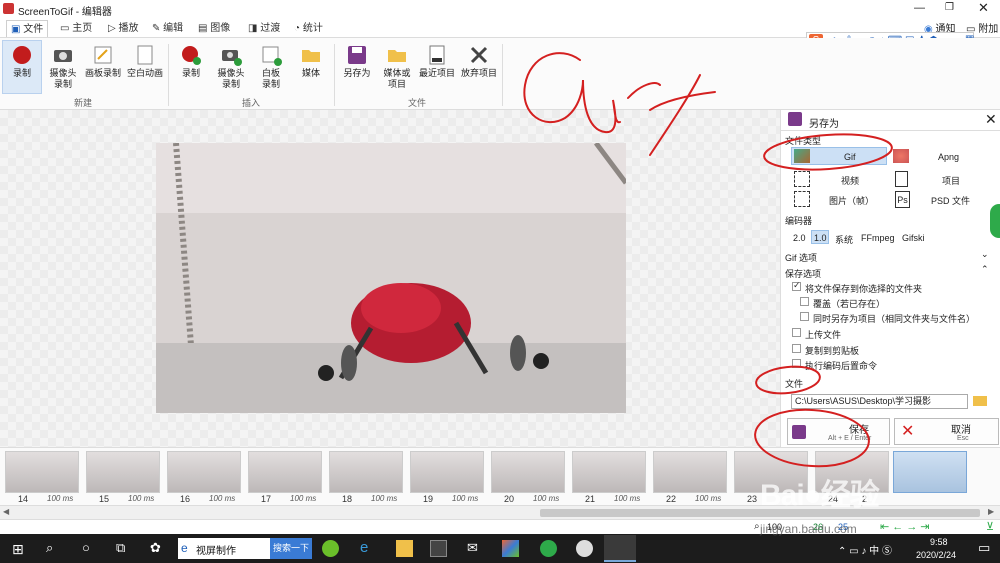 This screenshot has width=1000, height=563. I want to click on scroll-left-icon: ◀, so click(6, 511).